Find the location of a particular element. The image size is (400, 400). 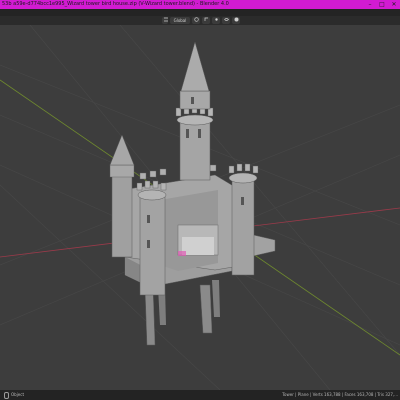

status-mode: Object is located at coordinates (18, 394).